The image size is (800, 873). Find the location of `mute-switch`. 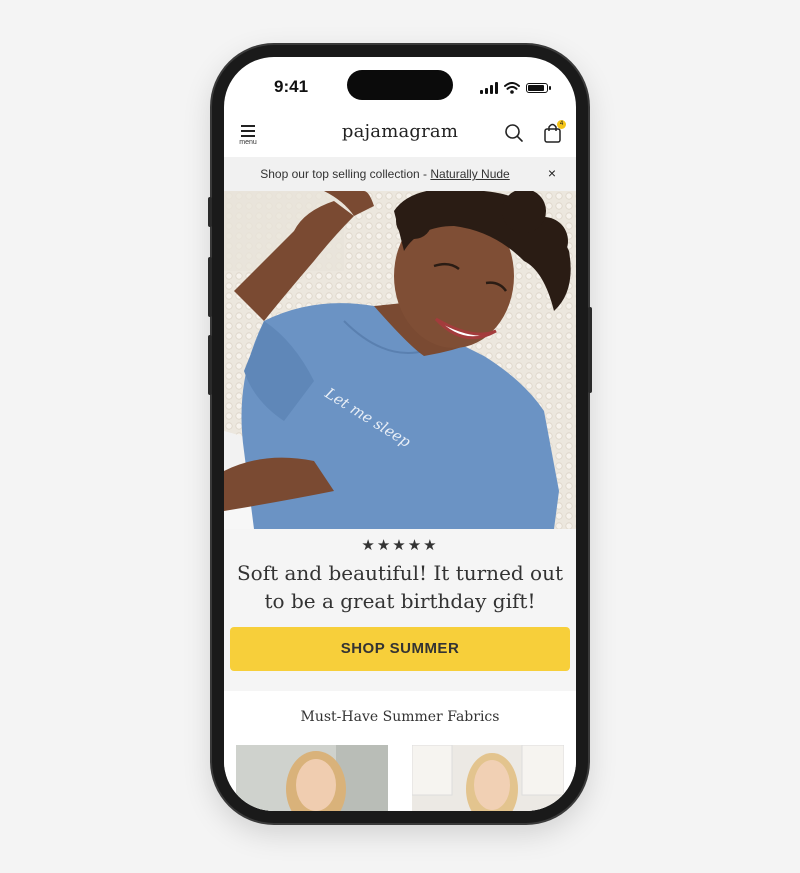

mute-switch is located at coordinates (210, 212).